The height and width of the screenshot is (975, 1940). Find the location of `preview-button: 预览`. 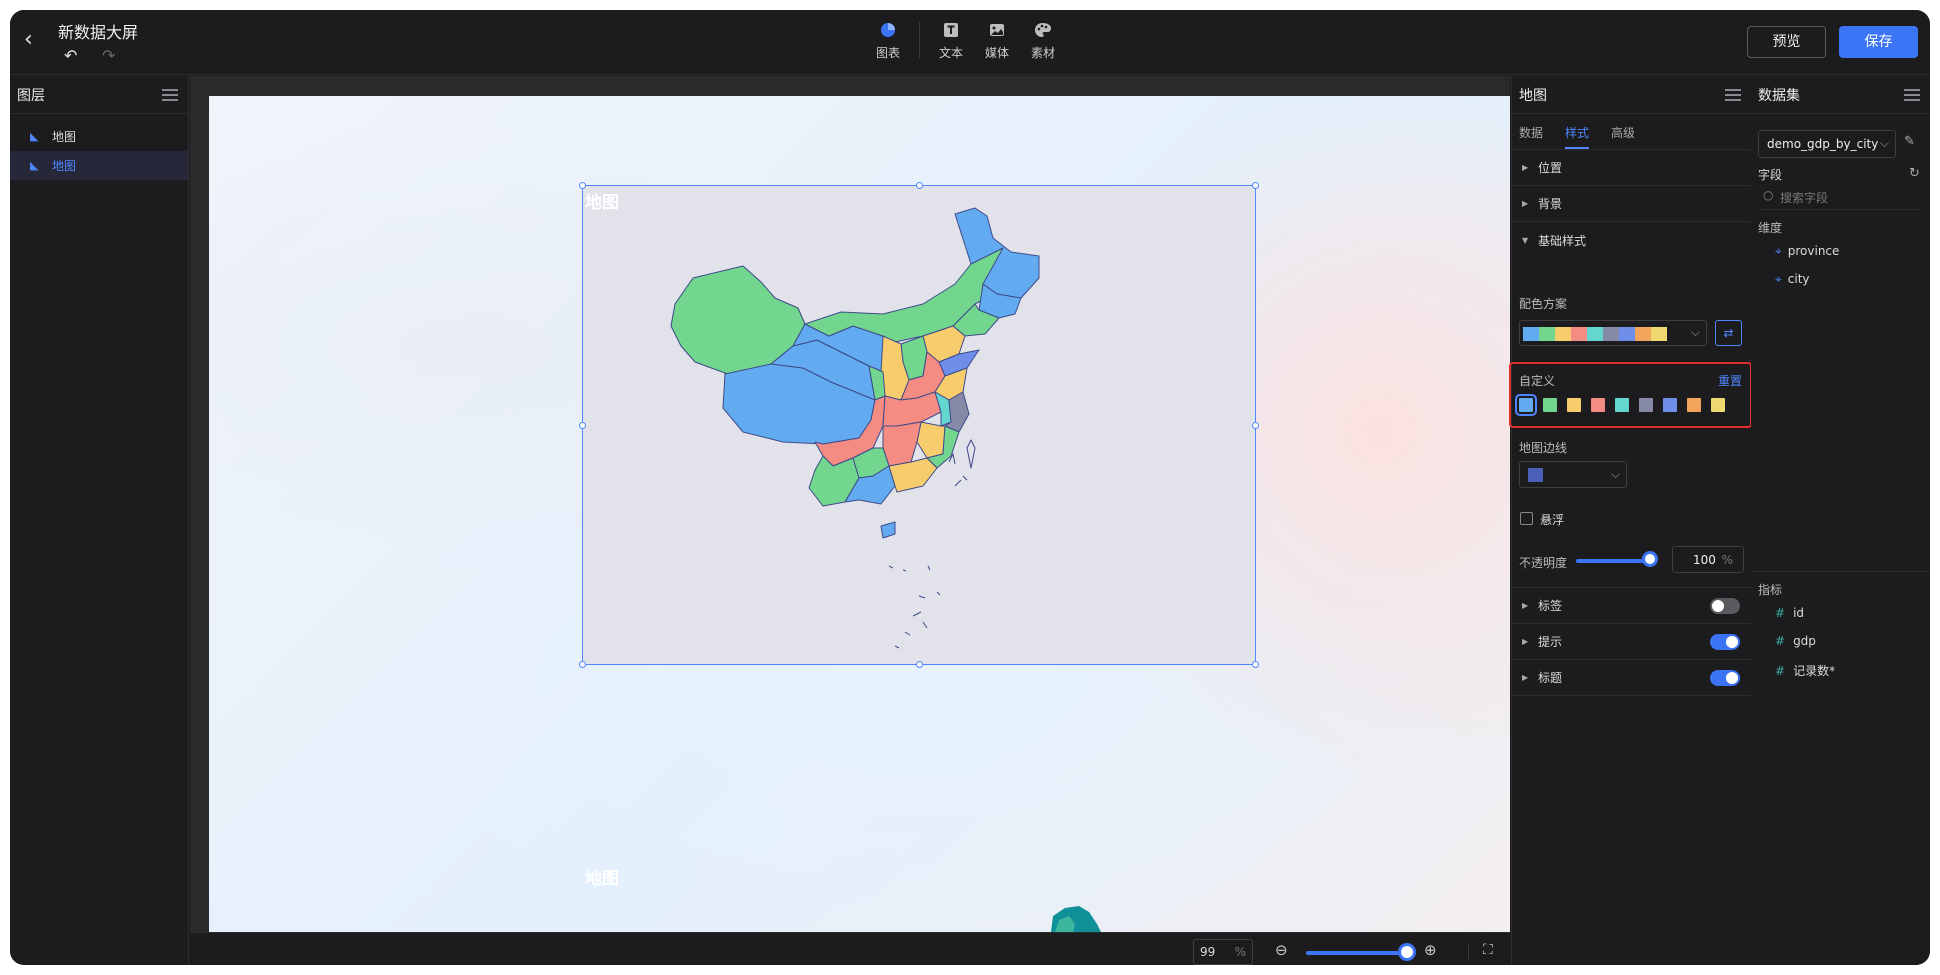

preview-button: 预览 is located at coordinates (1786, 42).